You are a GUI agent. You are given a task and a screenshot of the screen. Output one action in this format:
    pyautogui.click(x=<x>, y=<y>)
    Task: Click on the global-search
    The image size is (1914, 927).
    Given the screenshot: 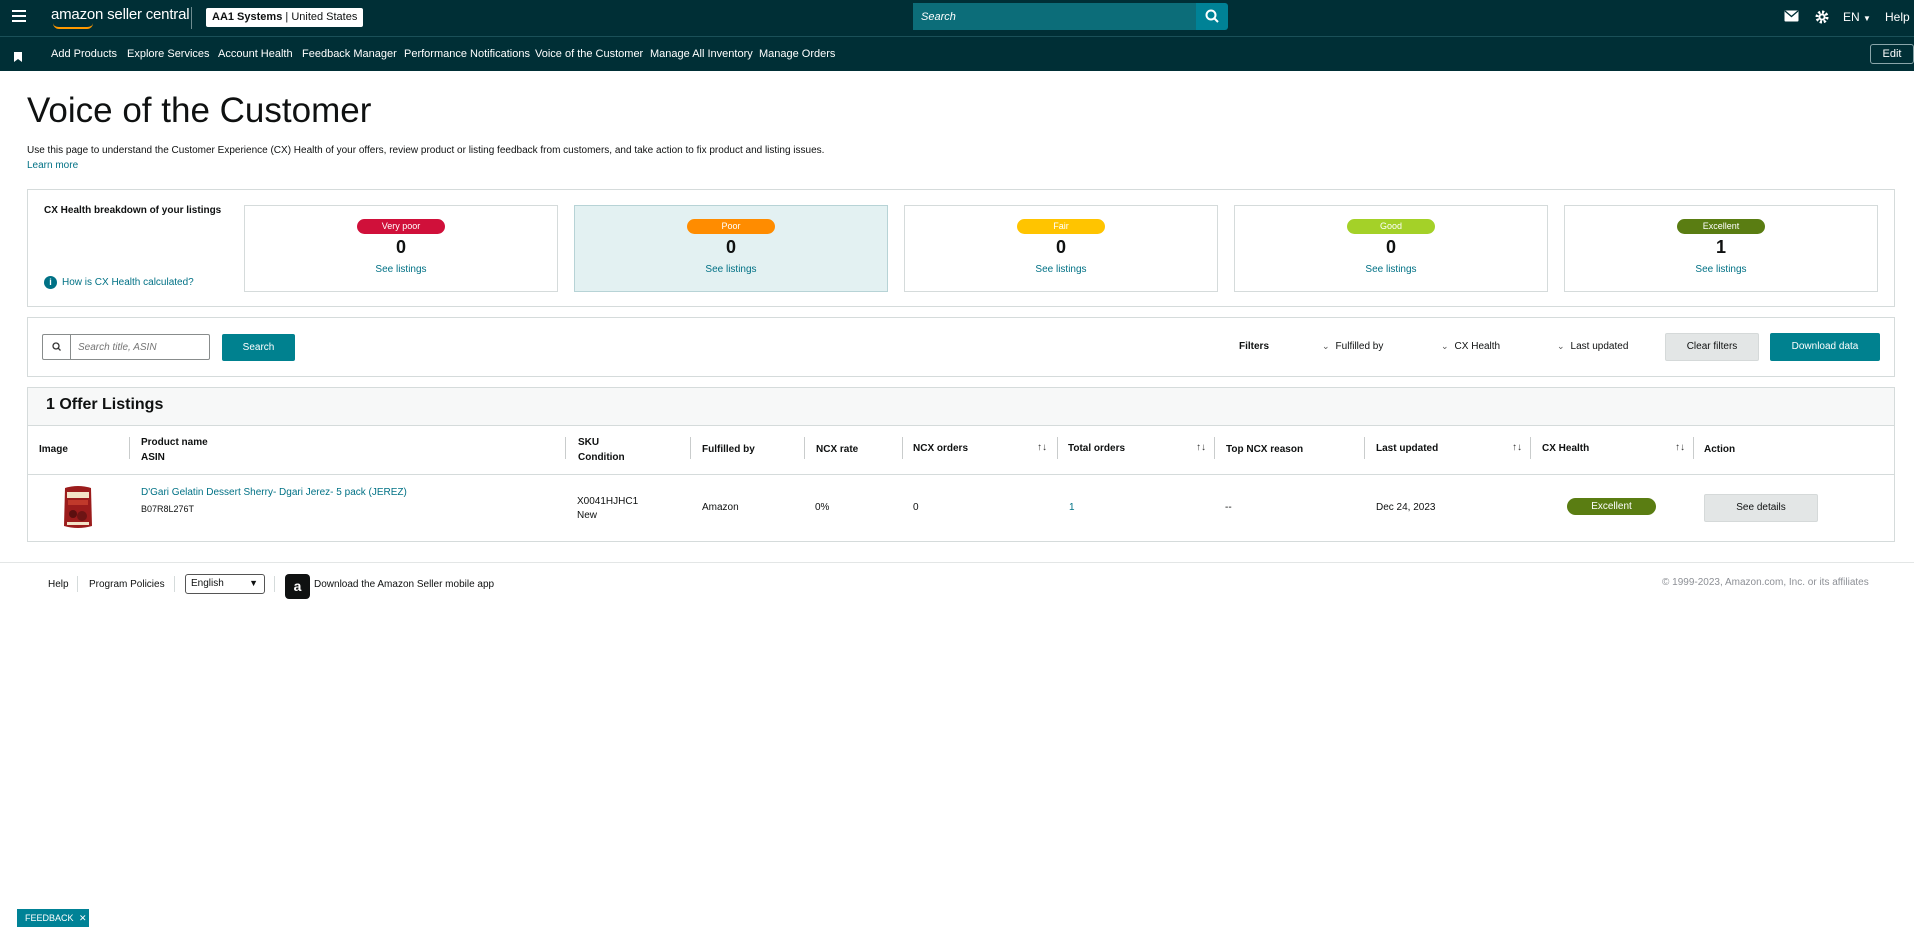 What is the action you would take?
    pyautogui.click(x=1054, y=16)
    